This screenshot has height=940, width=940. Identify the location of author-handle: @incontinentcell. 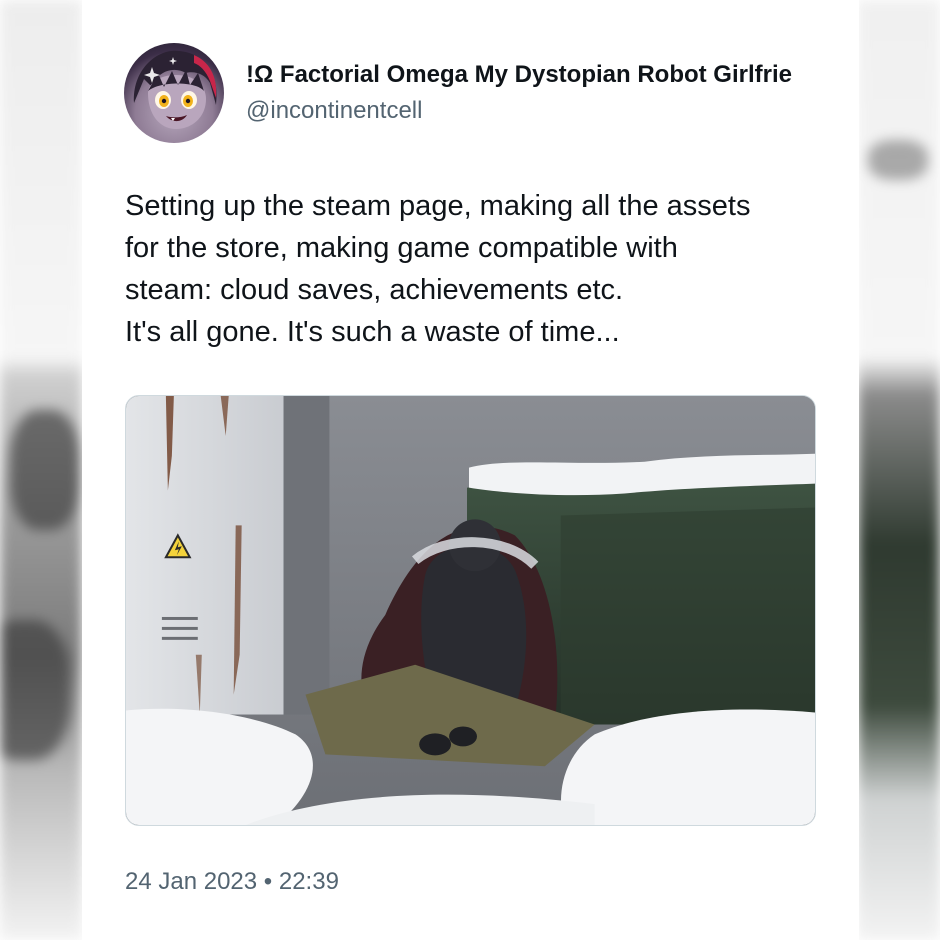
(334, 111).